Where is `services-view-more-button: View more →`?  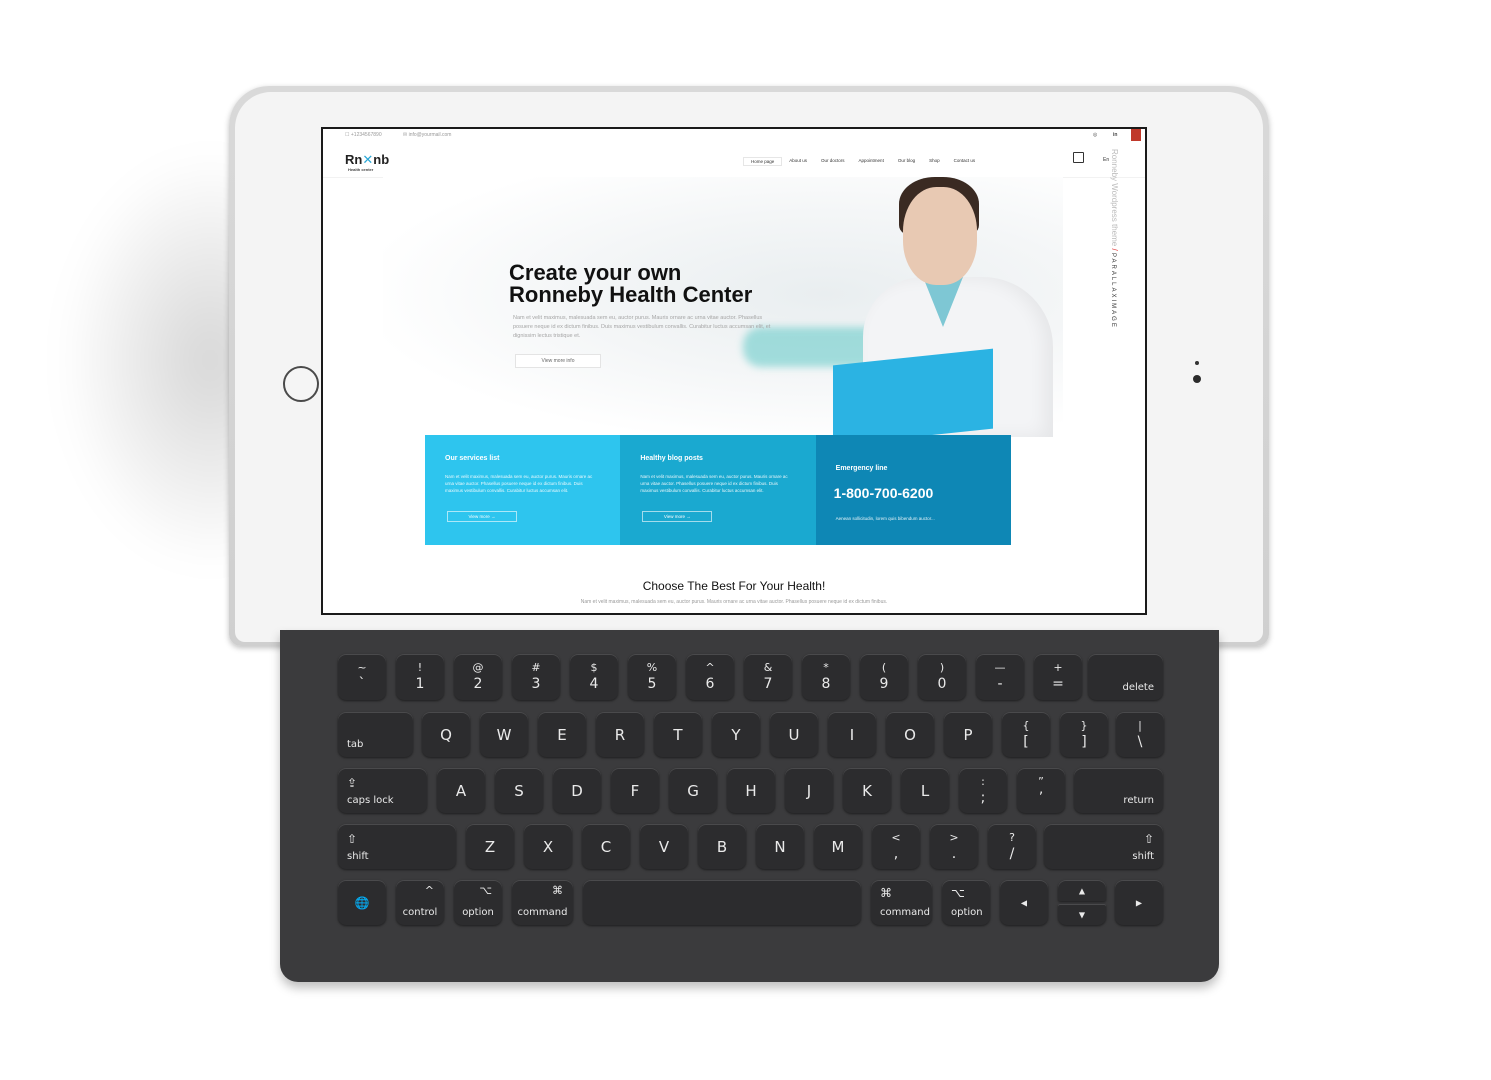 services-view-more-button: View more → is located at coordinates (482, 516).